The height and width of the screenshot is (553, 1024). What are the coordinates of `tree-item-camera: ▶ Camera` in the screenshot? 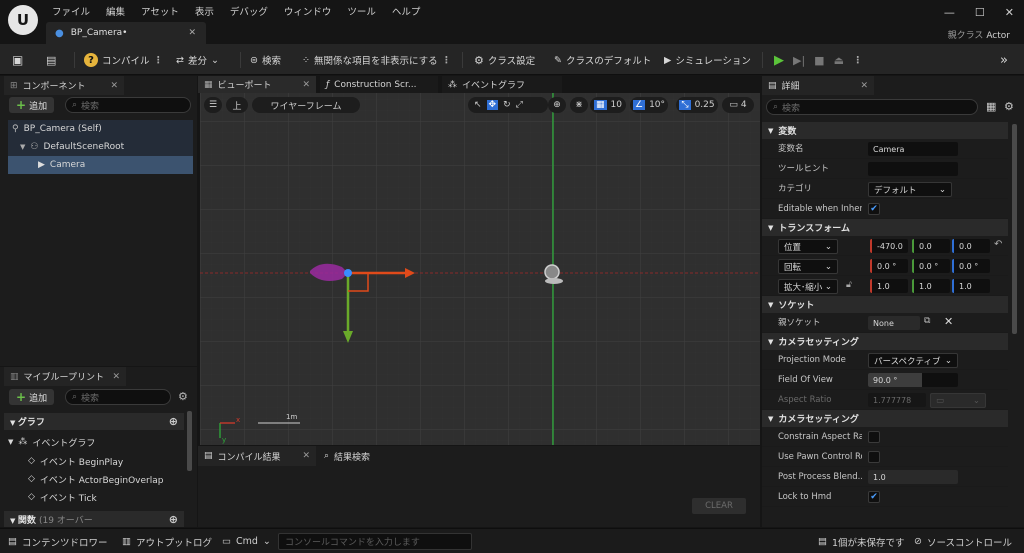 It's located at (100, 165).